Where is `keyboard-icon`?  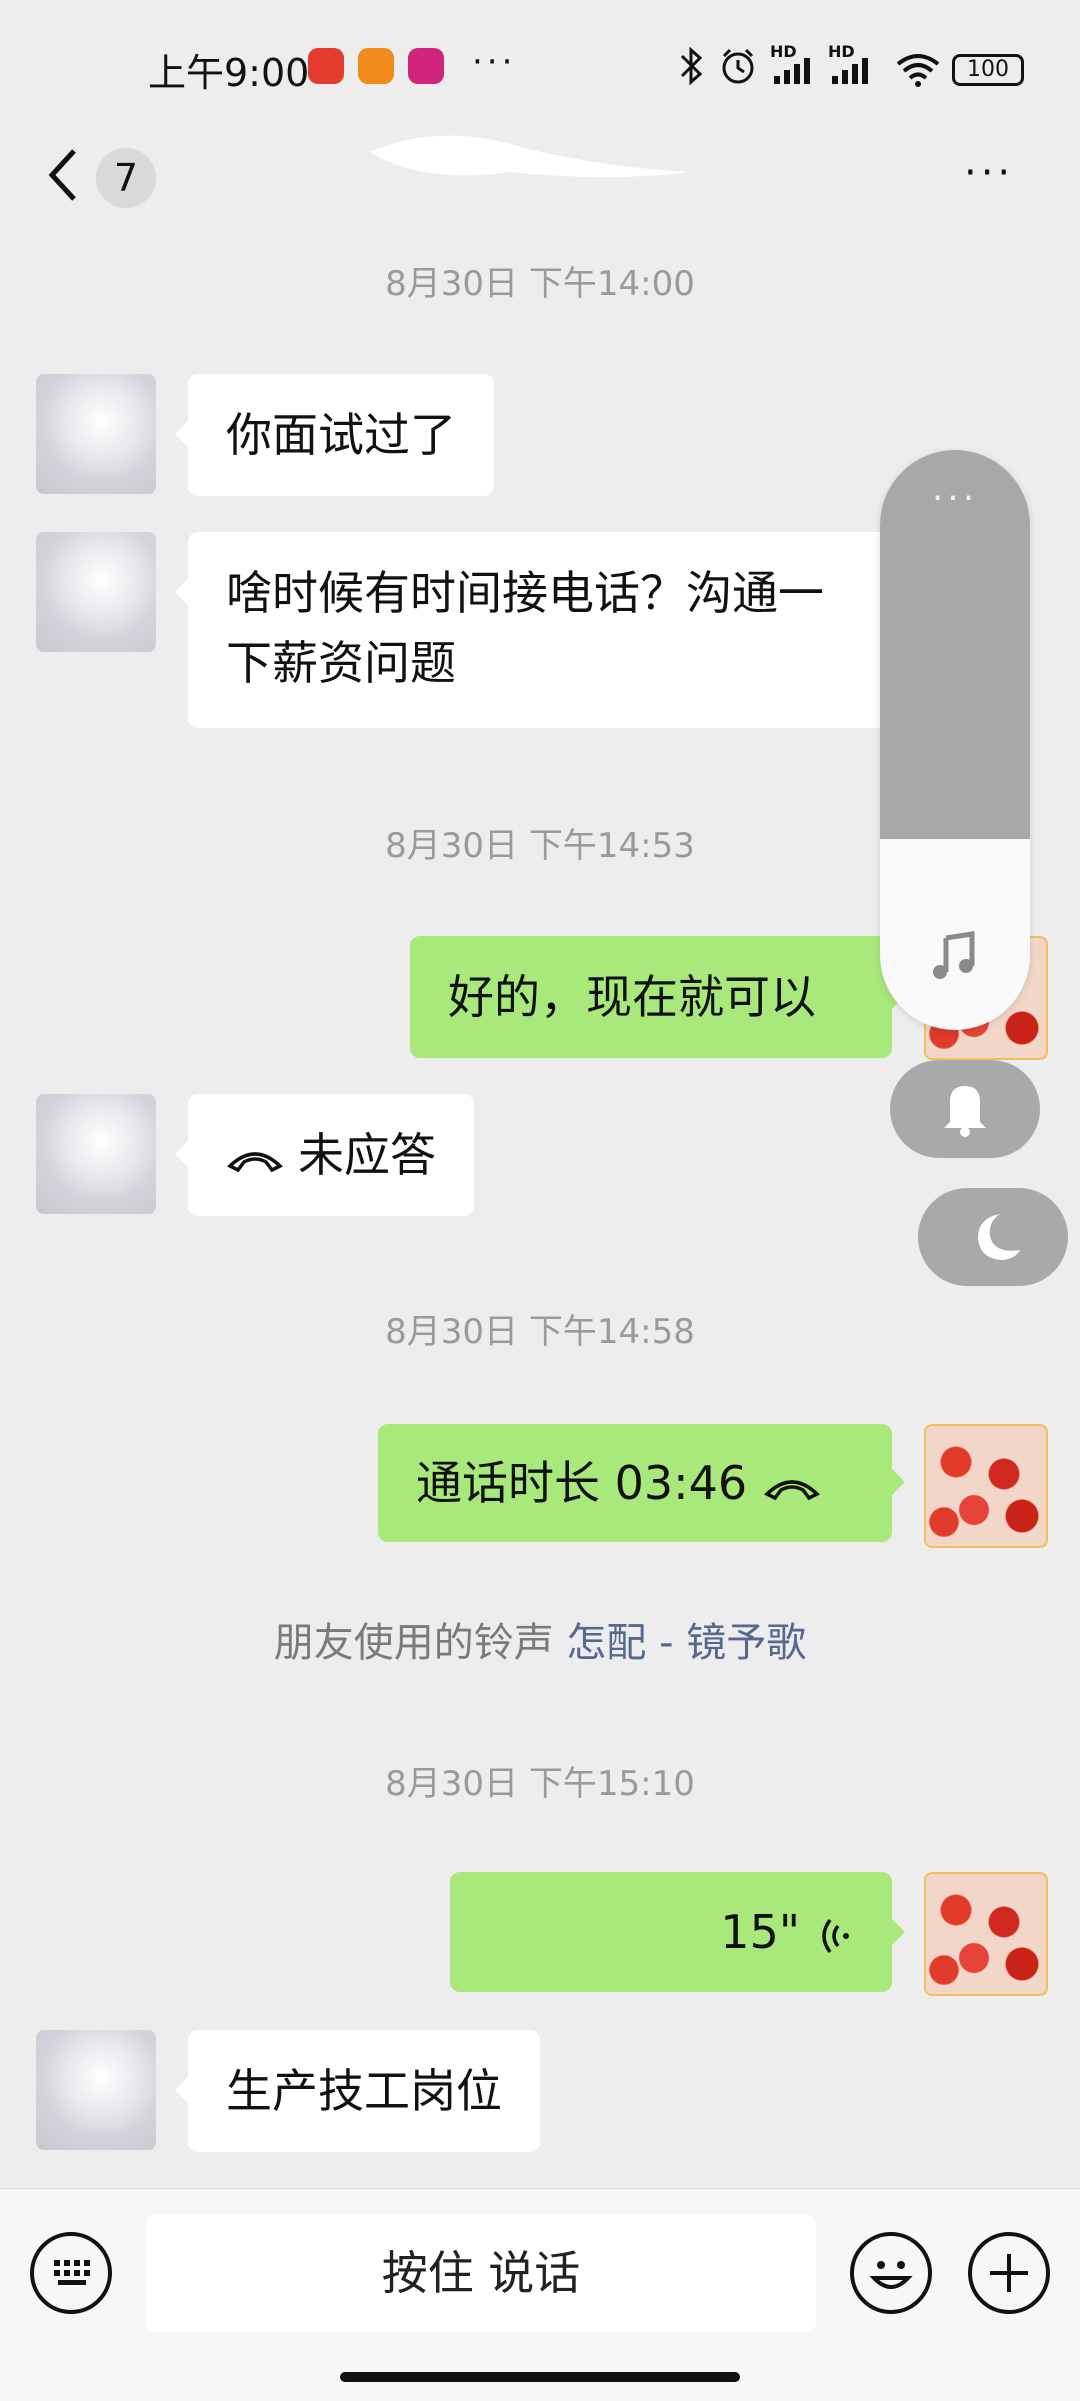
keyboard-icon is located at coordinates (72, 2272).